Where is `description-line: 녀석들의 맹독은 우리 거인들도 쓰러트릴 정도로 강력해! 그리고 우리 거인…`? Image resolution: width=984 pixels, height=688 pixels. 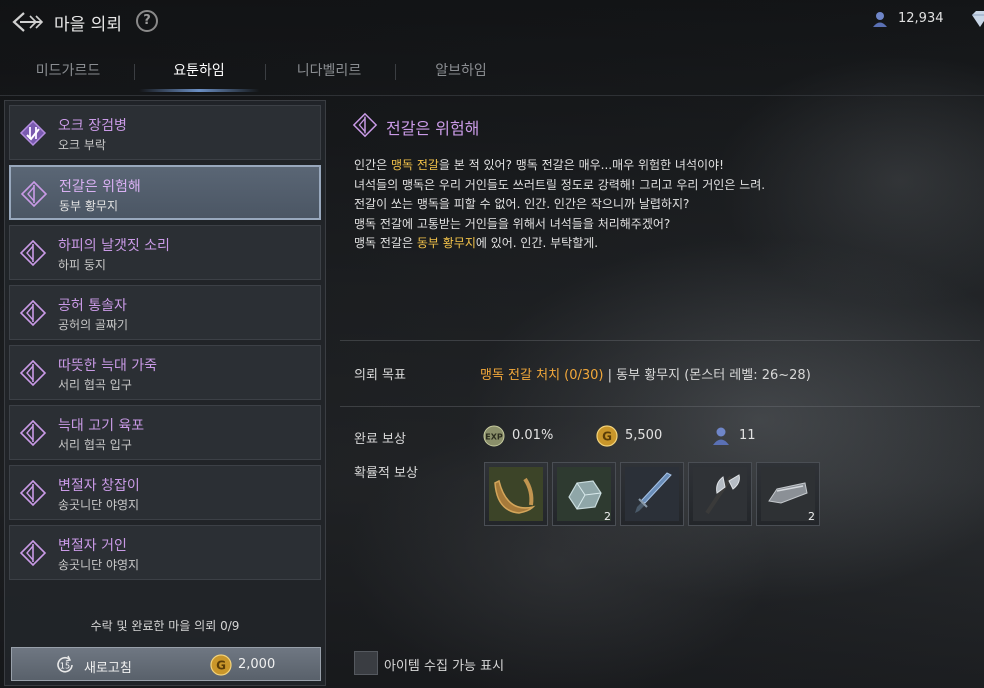 description-line: 녀석들의 맹독은 우리 거인들도 쓰러트릴 정도로 강력해! 그리고 우리 거인… is located at coordinates (560, 184).